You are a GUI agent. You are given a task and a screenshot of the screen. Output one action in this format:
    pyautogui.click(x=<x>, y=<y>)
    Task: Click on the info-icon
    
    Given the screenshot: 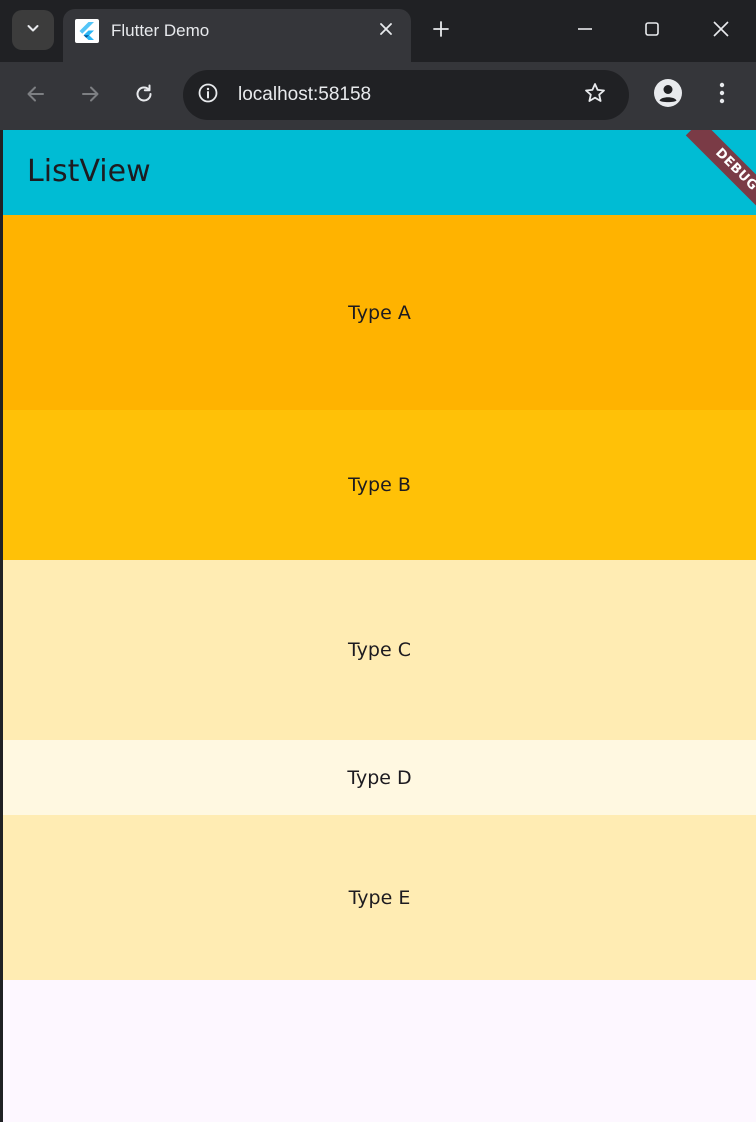 What is the action you would take?
    pyautogui.click(x=208, y=95)
    